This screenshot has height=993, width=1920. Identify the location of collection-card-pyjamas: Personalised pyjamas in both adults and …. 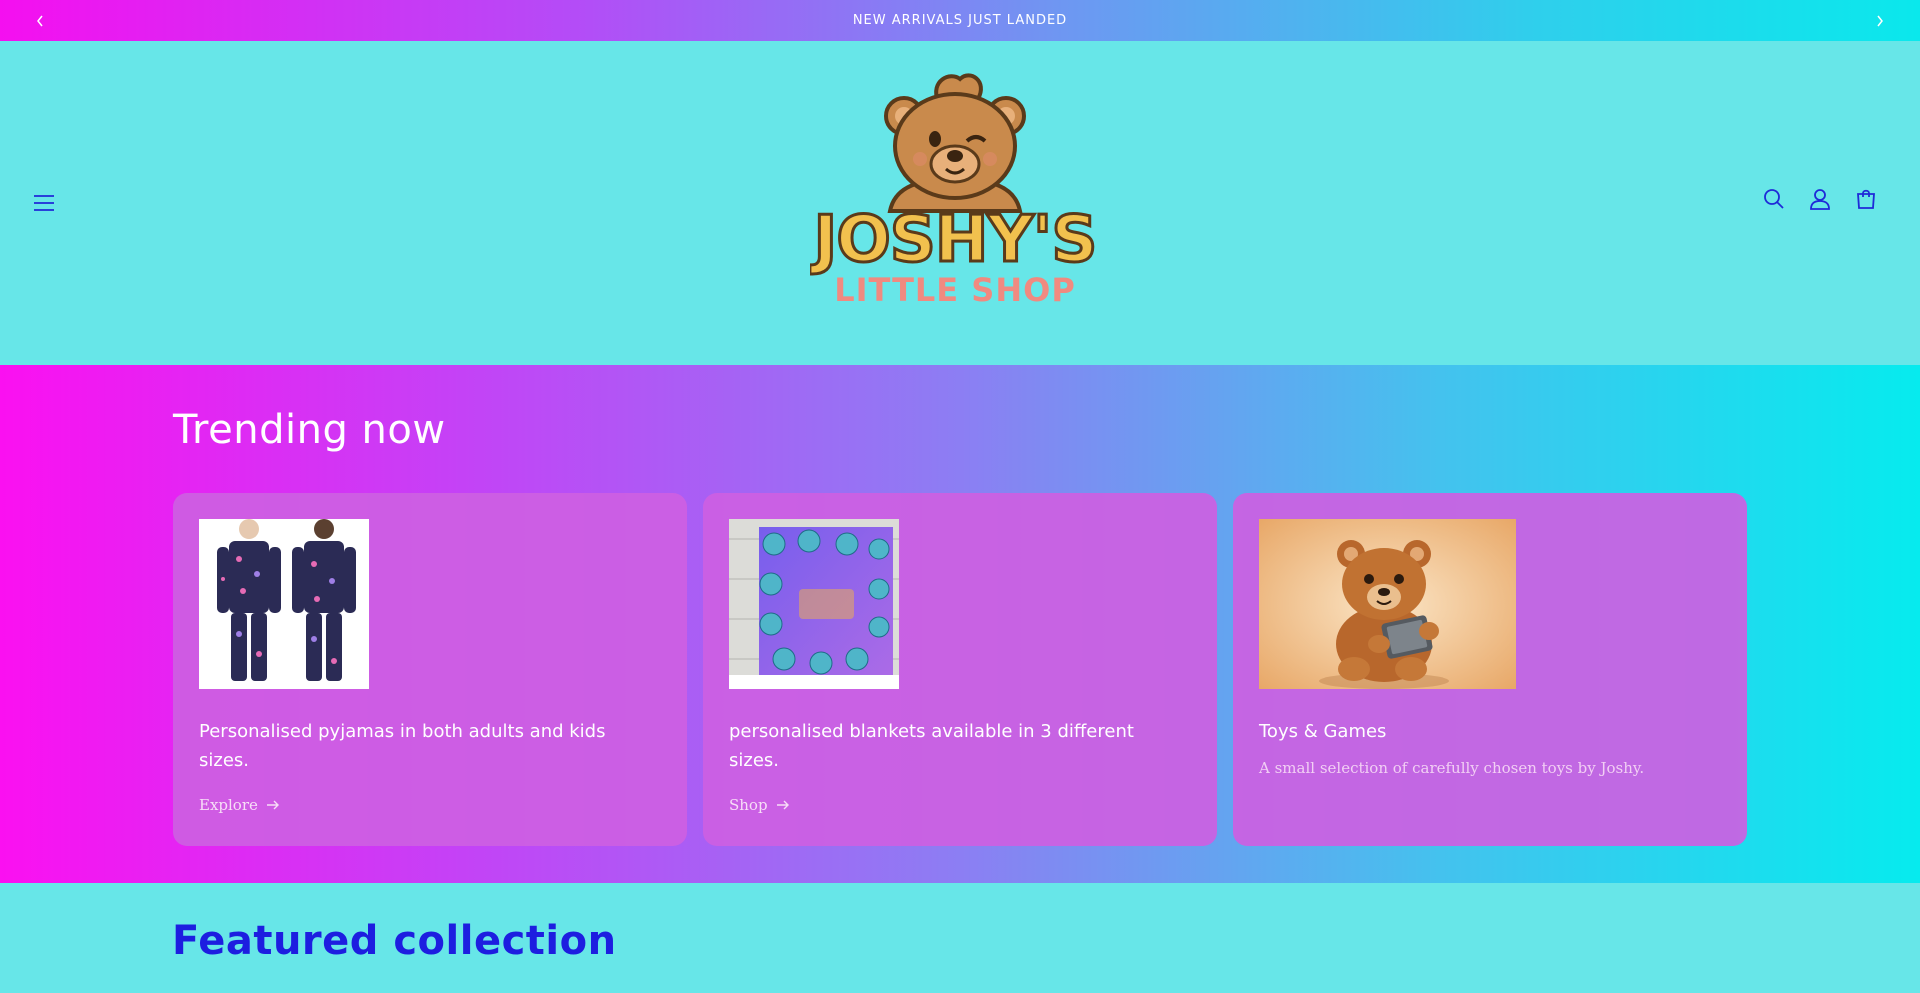
(430, 669).